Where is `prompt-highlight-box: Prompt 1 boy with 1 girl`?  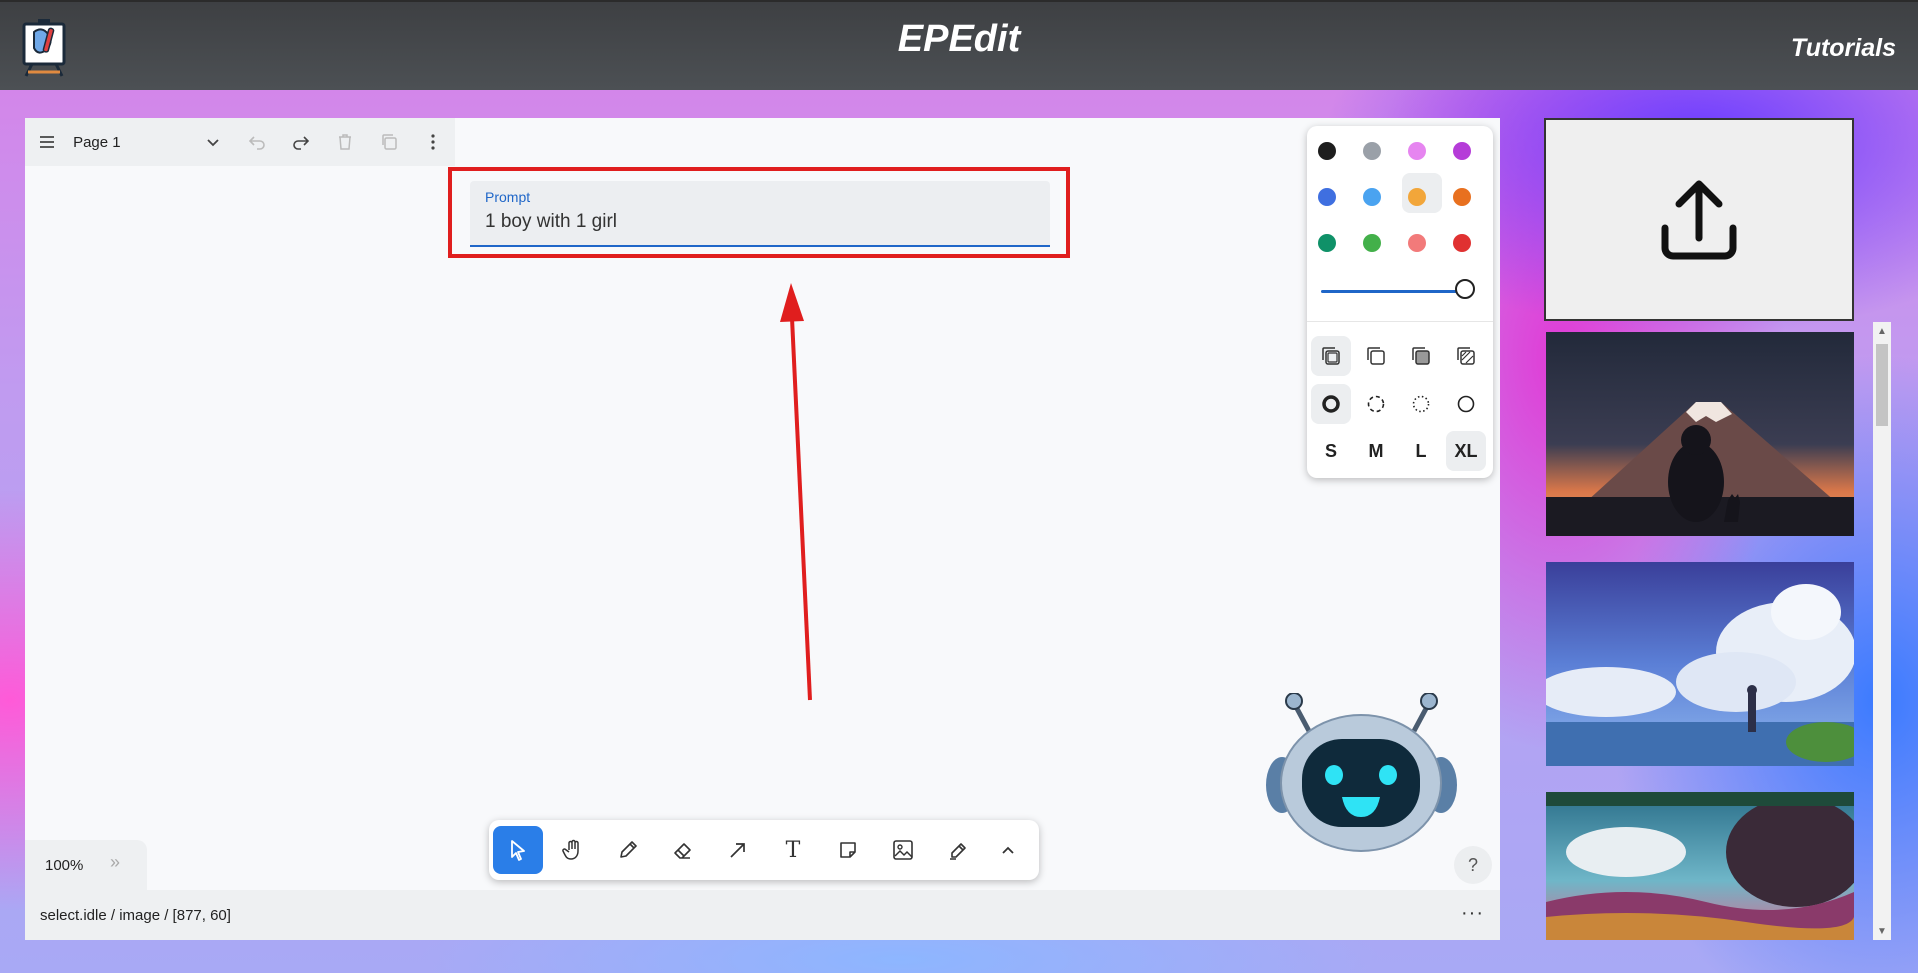 prompt-highlight-box: Prompt 1 boy with 1 girl is located at coordinates (759, 212).